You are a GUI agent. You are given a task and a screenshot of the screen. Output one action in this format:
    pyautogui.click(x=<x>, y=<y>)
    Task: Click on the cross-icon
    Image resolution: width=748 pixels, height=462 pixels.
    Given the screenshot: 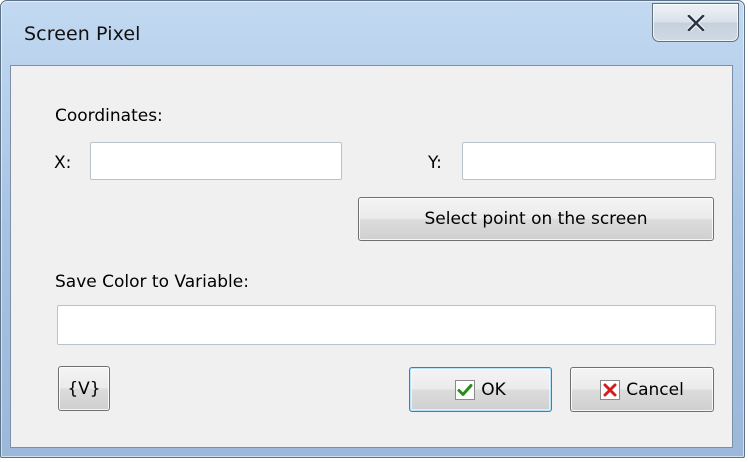 What is the action you would take?
    pyautogui.click(x=610, y=389)
    